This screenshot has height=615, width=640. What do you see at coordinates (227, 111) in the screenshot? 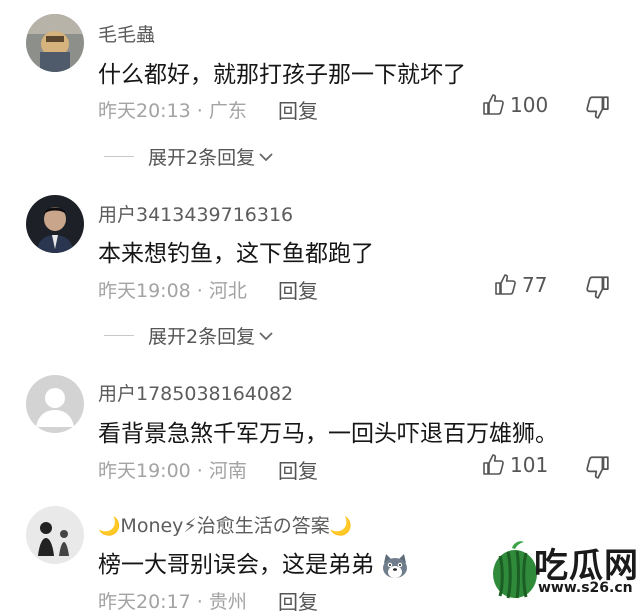
I see `location: 广东` at bounding box center [227, 111].